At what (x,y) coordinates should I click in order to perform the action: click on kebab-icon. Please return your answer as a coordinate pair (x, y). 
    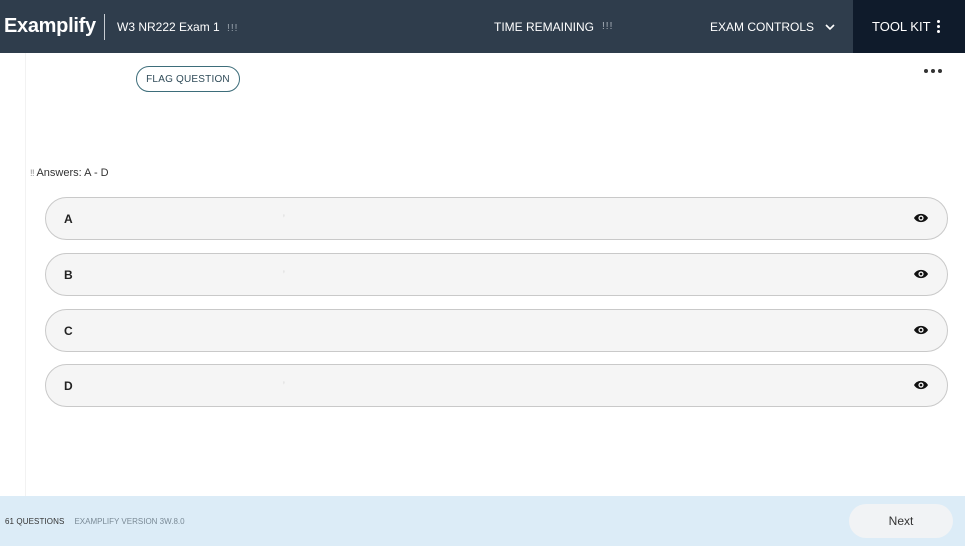
    Looking at the image, I should click on (938, 26).